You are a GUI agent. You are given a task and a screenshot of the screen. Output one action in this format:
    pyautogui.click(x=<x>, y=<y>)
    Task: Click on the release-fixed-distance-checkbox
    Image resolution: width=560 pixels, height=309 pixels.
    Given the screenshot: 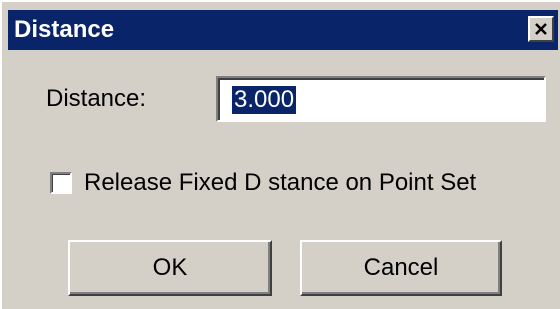 What is the action you would take?
    pyautogui.click(x=61, y=183)
    